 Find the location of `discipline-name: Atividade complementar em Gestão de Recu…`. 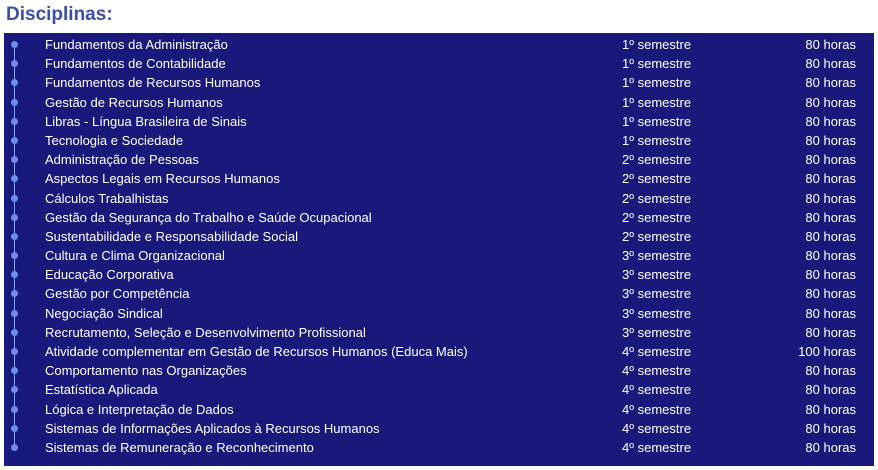

discipline-name: Atividade complementar em Gestão de Recu… is located at coordinates (256, 351).